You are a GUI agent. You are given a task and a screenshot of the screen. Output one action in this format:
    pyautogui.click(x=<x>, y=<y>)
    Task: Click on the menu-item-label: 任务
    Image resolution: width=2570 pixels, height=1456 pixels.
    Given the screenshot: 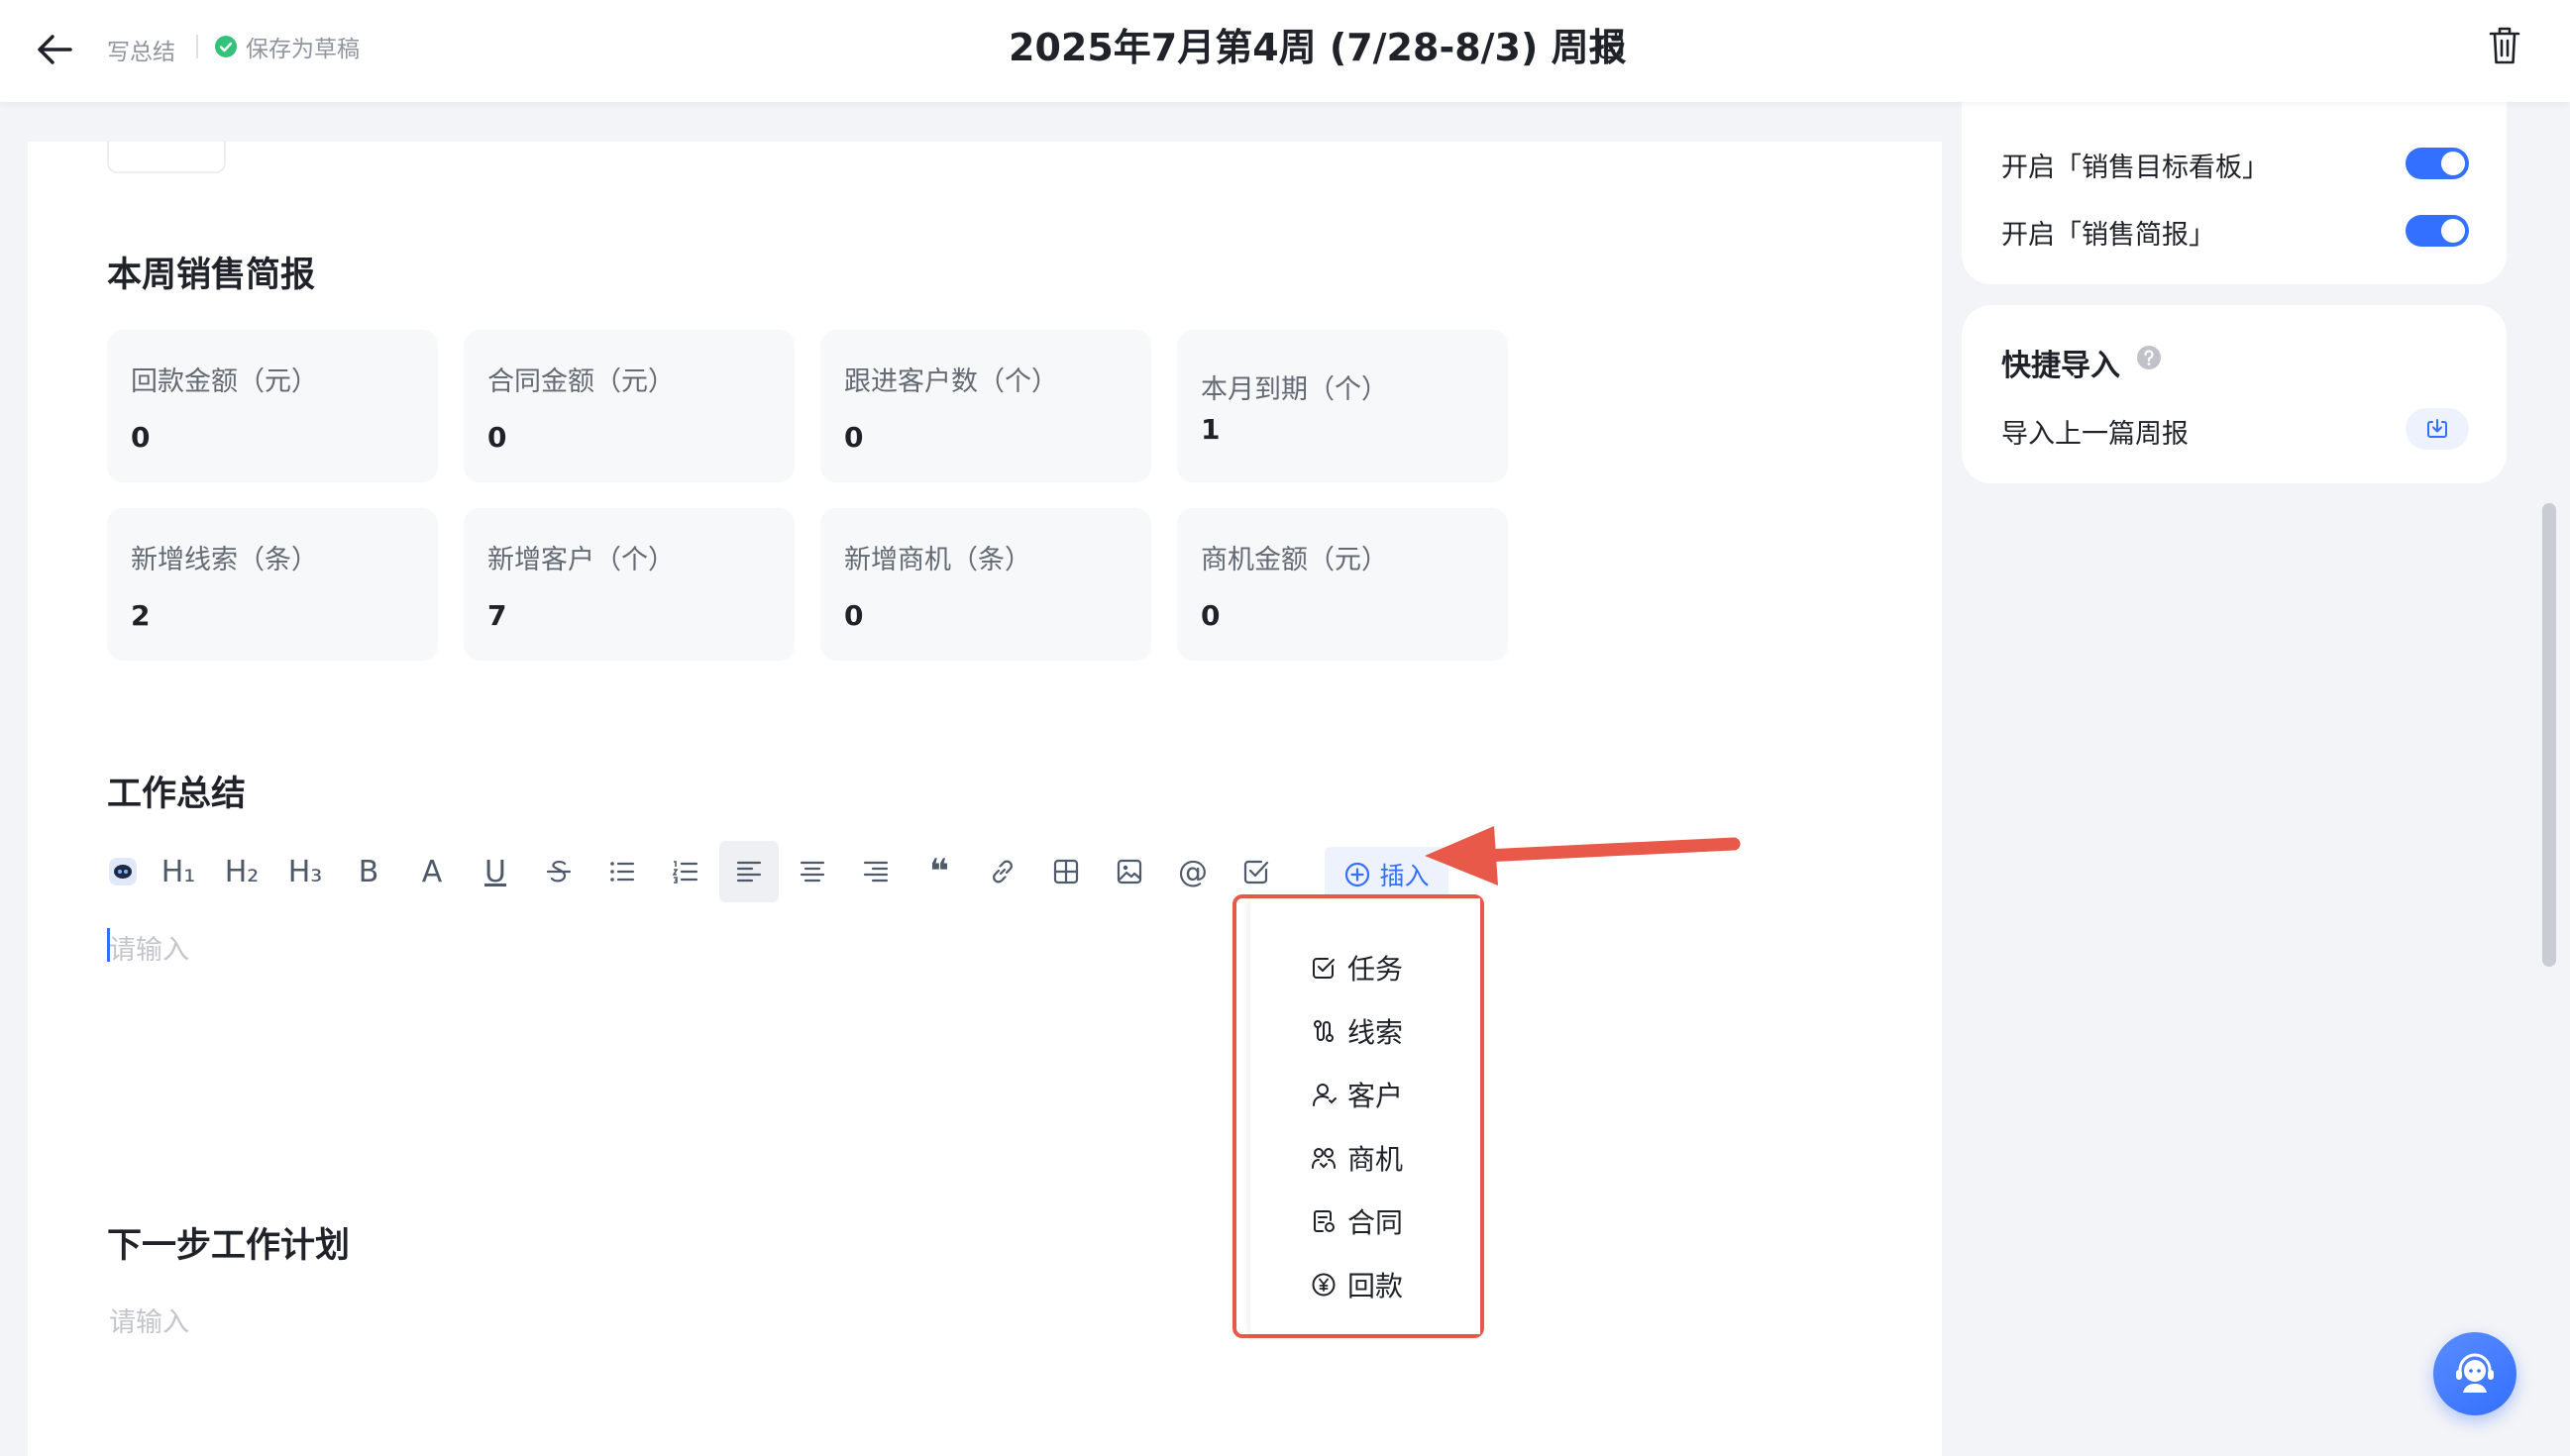 What is the action you would take?
    pyautogui.click(x=1375, y=969)
    